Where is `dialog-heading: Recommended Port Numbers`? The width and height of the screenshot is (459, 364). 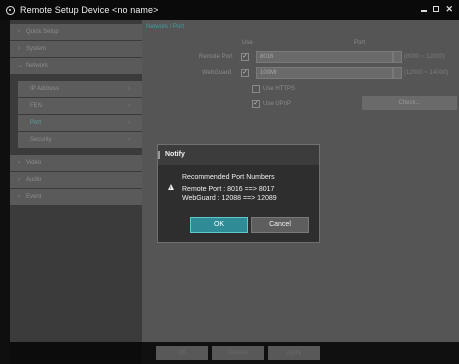
dialog-heading: Recommended Port Numbers is located at coordinates (228, 177).